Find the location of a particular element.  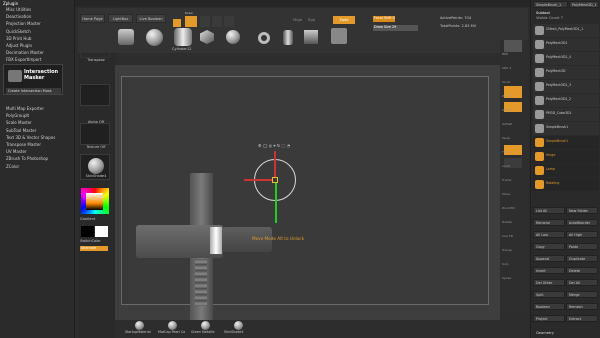

subtool-action-button: Merge is located at coordinates (582, 294).